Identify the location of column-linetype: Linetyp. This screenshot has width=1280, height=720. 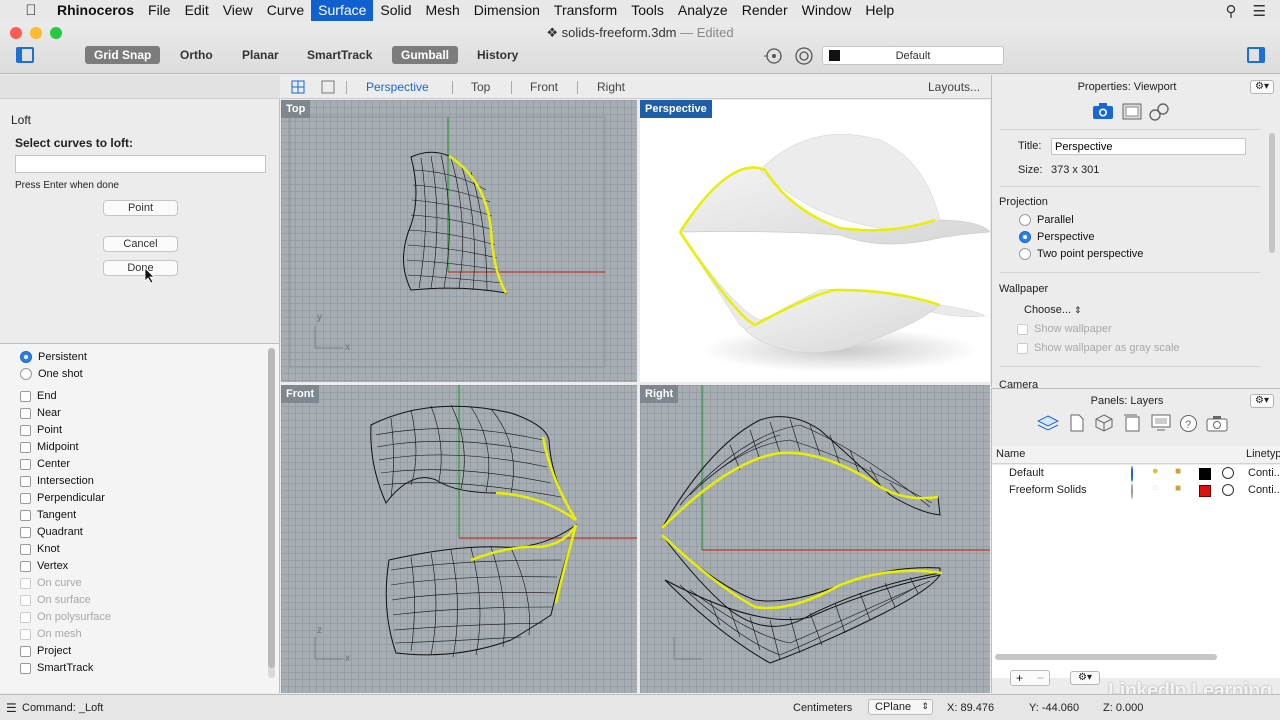
(1263, 454).